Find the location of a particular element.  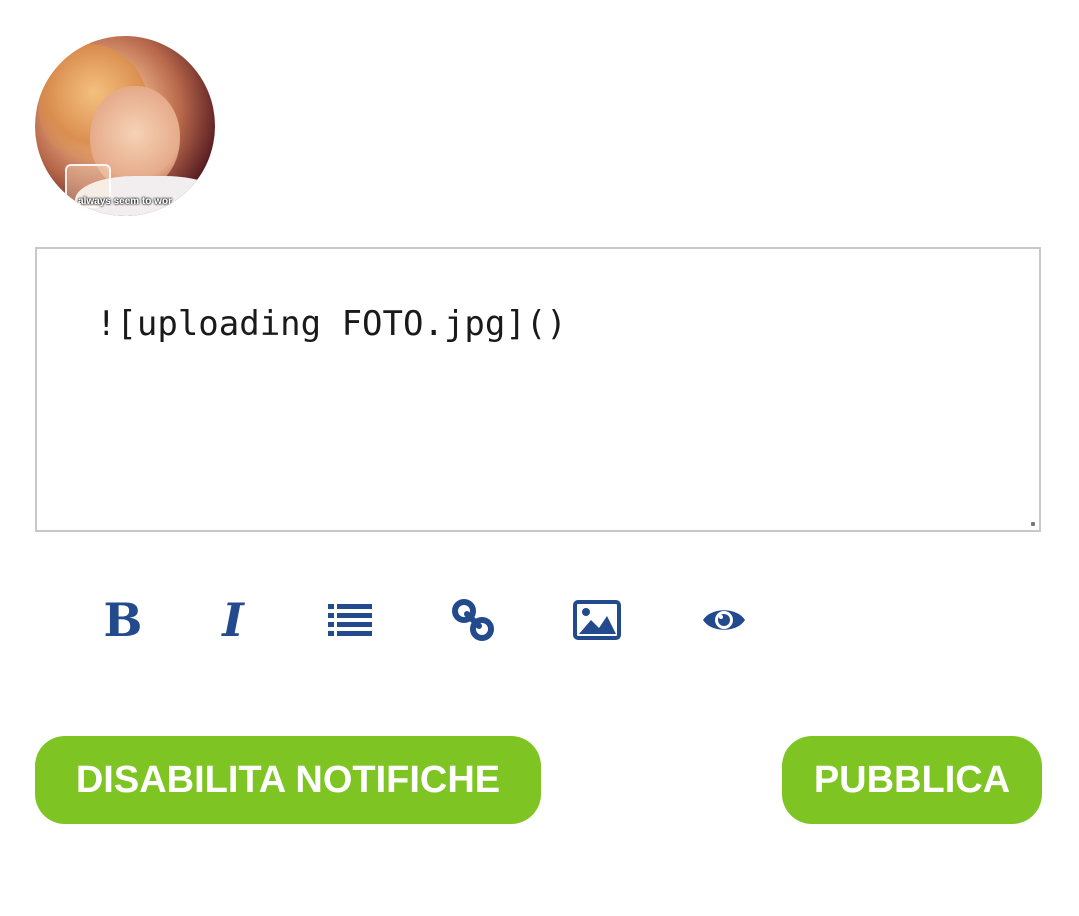

publish-button: PUBBLICA is located at coordinates (912, 780).